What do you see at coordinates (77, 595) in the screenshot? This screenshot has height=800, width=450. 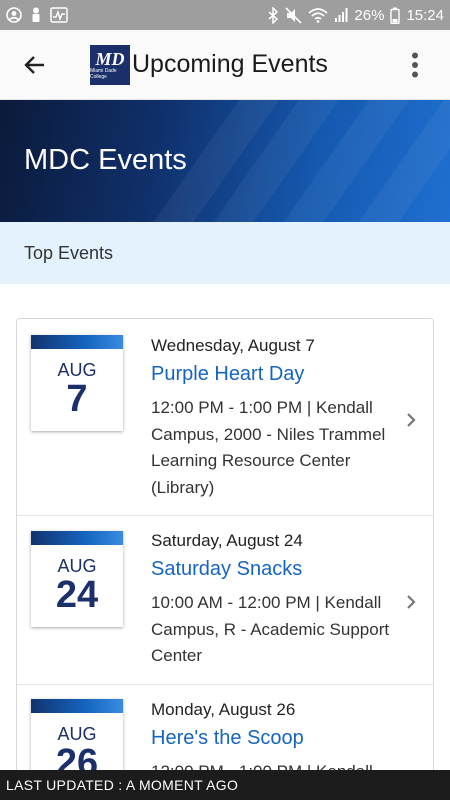 I see `event-day: 24` at bounding box center [77, 595].